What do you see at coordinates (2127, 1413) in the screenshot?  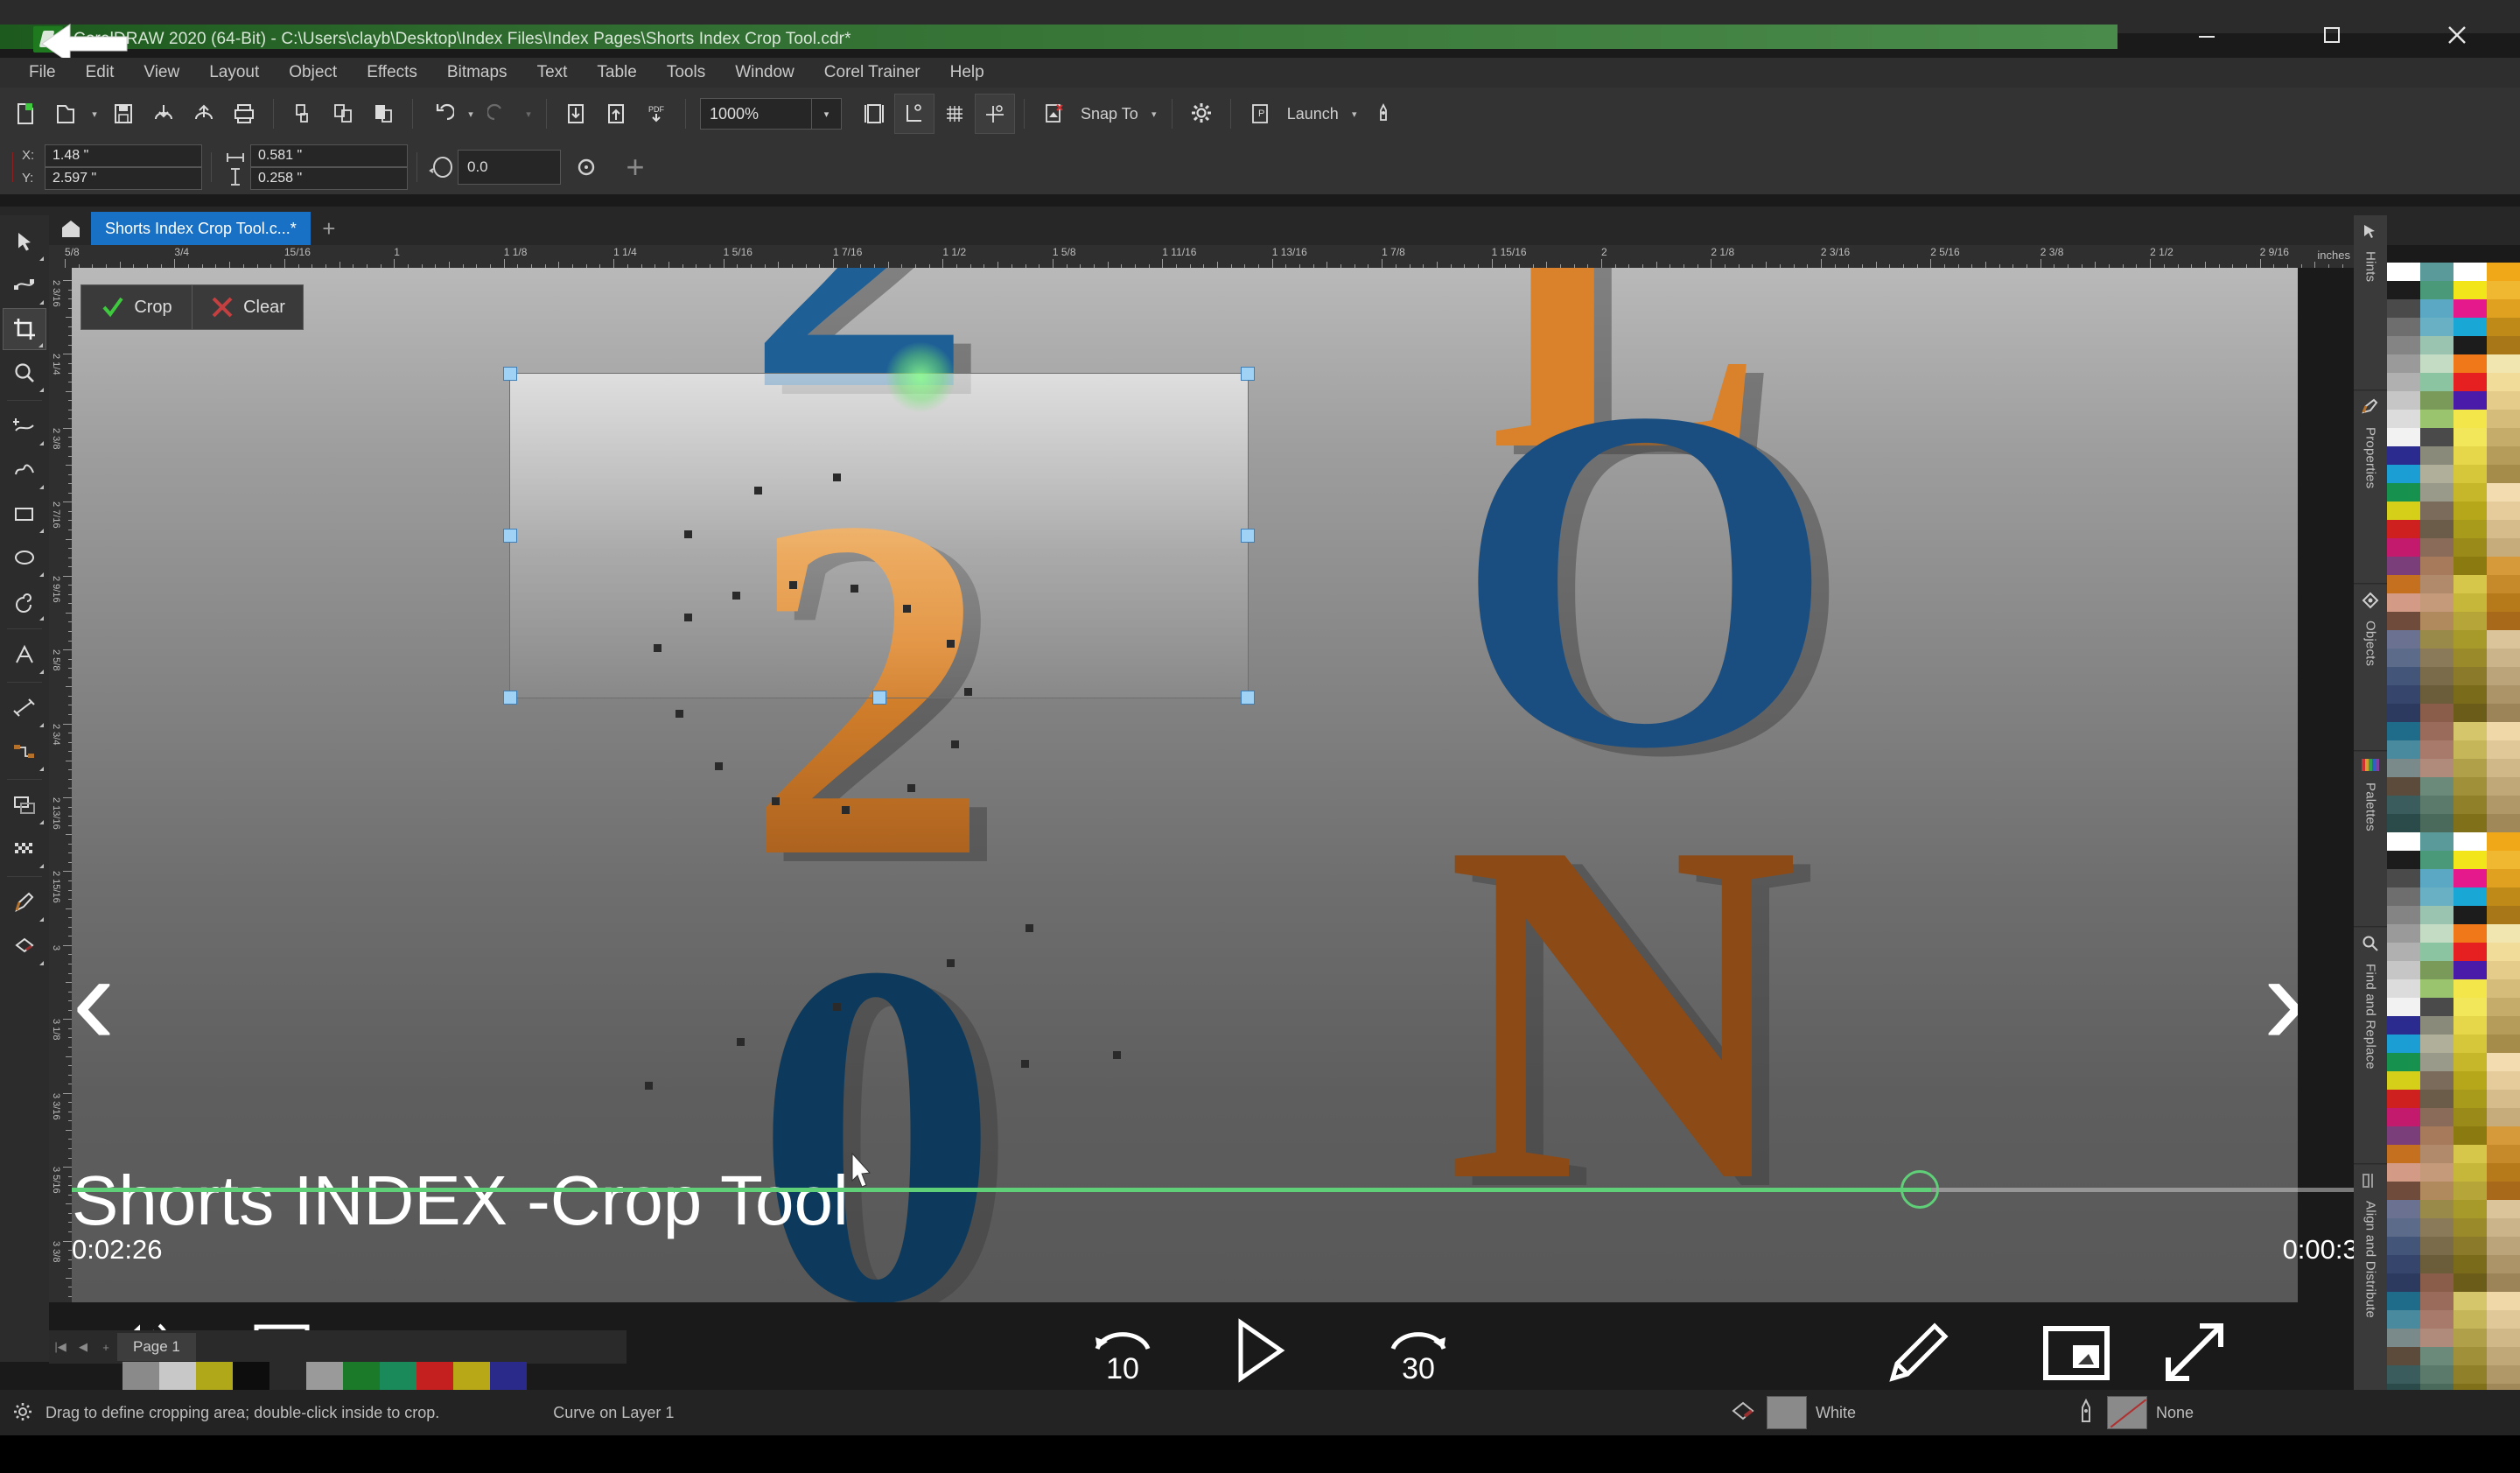 I see `outline-color-swatch` at bounding box center [2127, 1413].